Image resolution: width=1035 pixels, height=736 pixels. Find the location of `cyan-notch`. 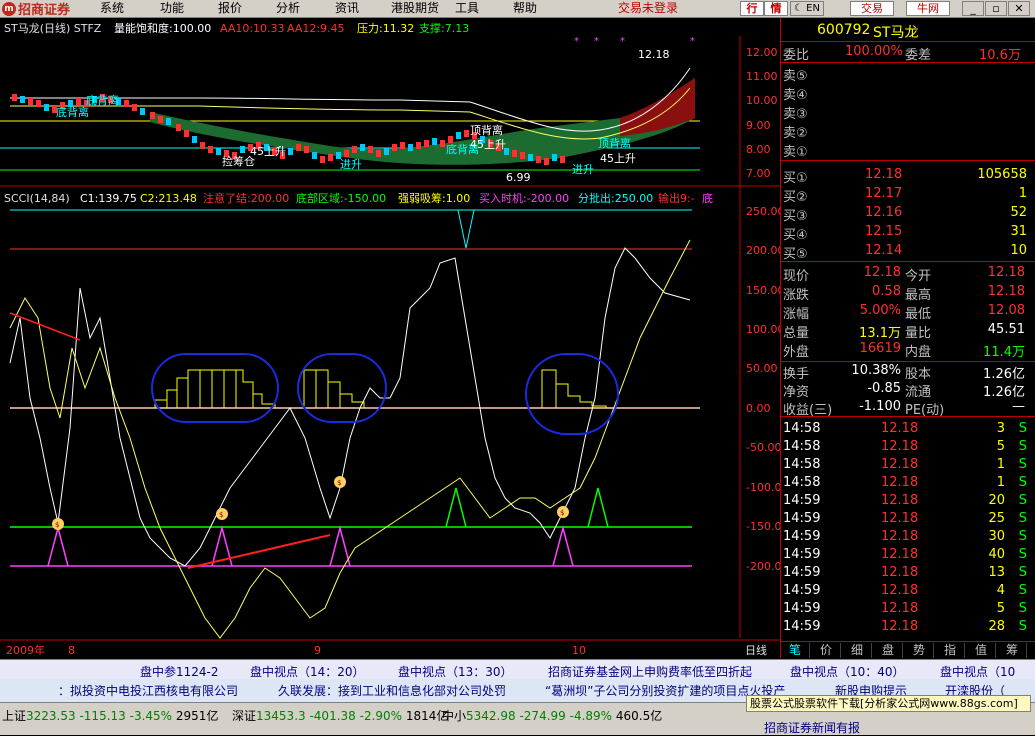

cyan-notch is located at coordinates (466, 229).